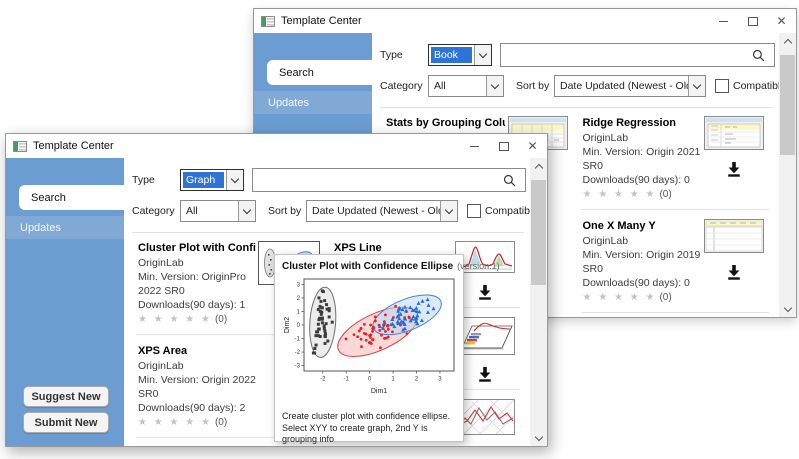  I want to click on chevron-up-icon, so click(787, 42).